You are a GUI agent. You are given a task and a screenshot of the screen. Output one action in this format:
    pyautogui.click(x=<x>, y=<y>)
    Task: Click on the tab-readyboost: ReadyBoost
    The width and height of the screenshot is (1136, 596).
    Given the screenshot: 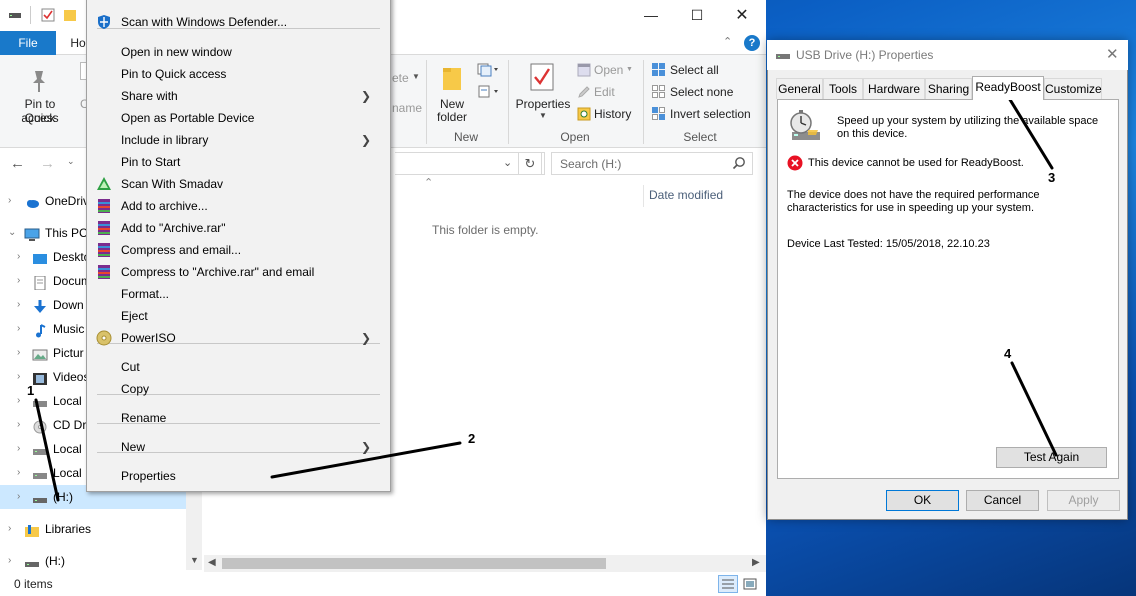 What is the action you would take?
    pyautogui.click(x=1008, y=88)
    